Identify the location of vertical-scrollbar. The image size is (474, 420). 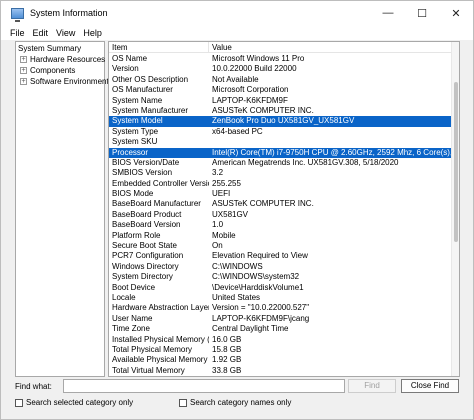
(455, 209).